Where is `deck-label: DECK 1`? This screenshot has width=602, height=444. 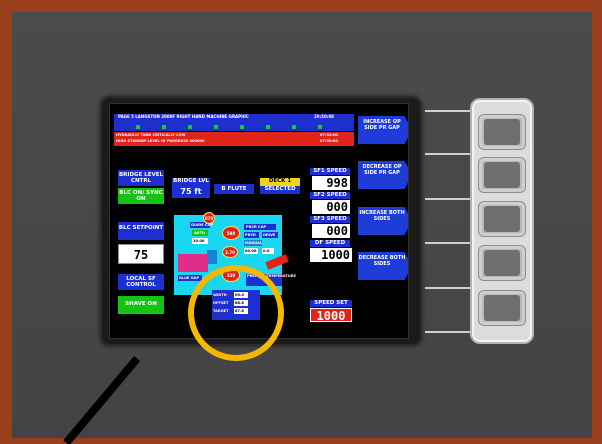 deck-label: DECK 1 is located at coordinates (280, 182).